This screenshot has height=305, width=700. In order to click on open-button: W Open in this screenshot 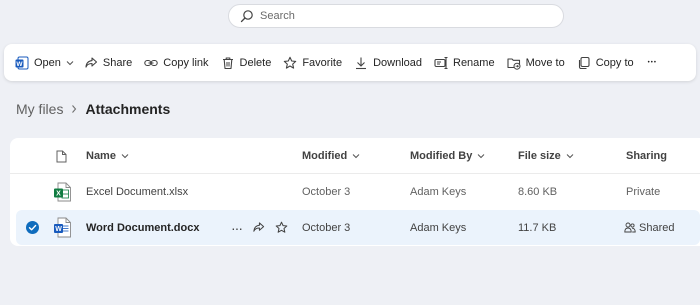, I will do `click(44, 63)`.